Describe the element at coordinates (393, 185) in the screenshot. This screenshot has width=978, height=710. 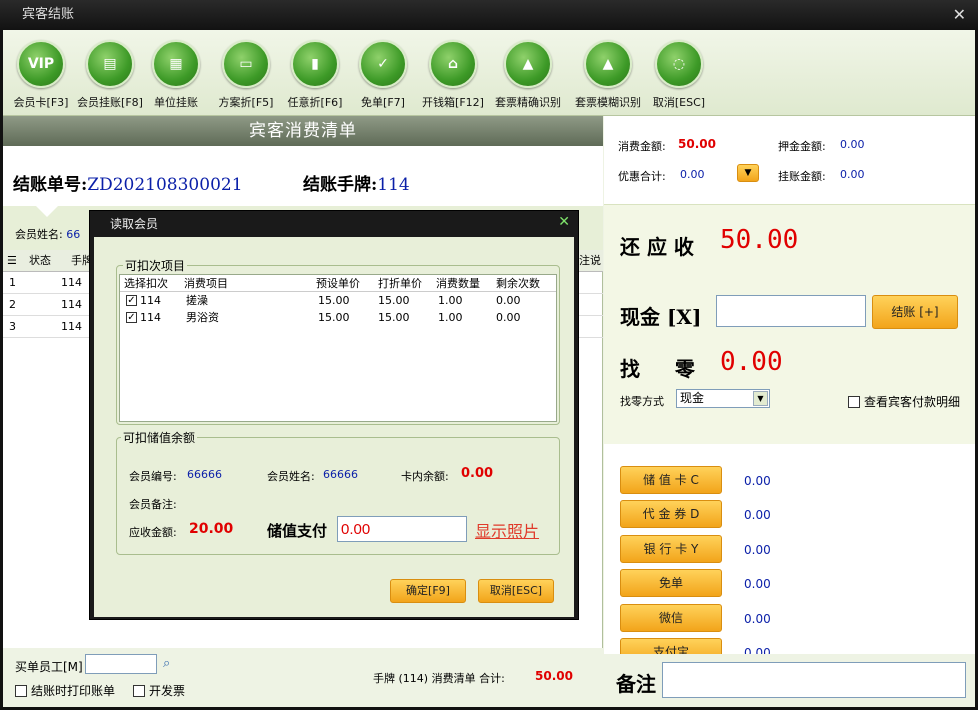
I see `tag-no: 114` at that location.